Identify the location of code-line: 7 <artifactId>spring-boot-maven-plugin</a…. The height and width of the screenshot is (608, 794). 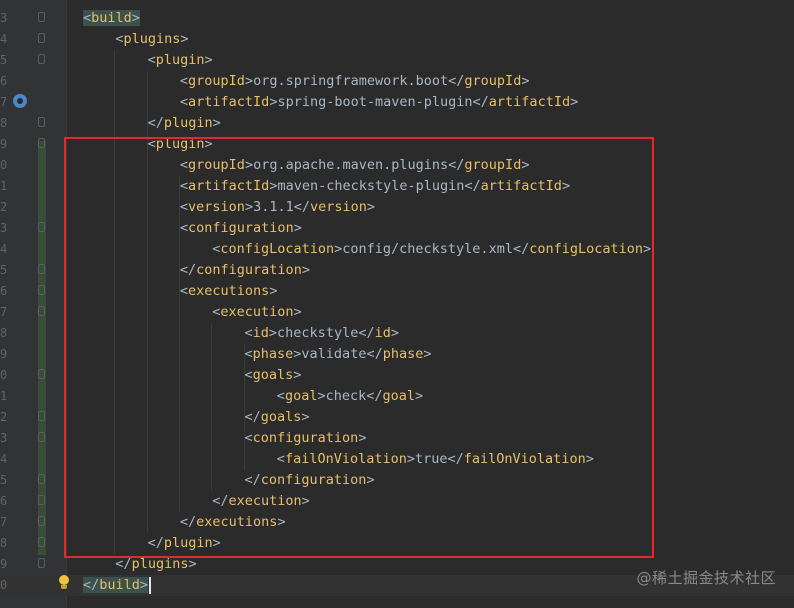
(397, 102).